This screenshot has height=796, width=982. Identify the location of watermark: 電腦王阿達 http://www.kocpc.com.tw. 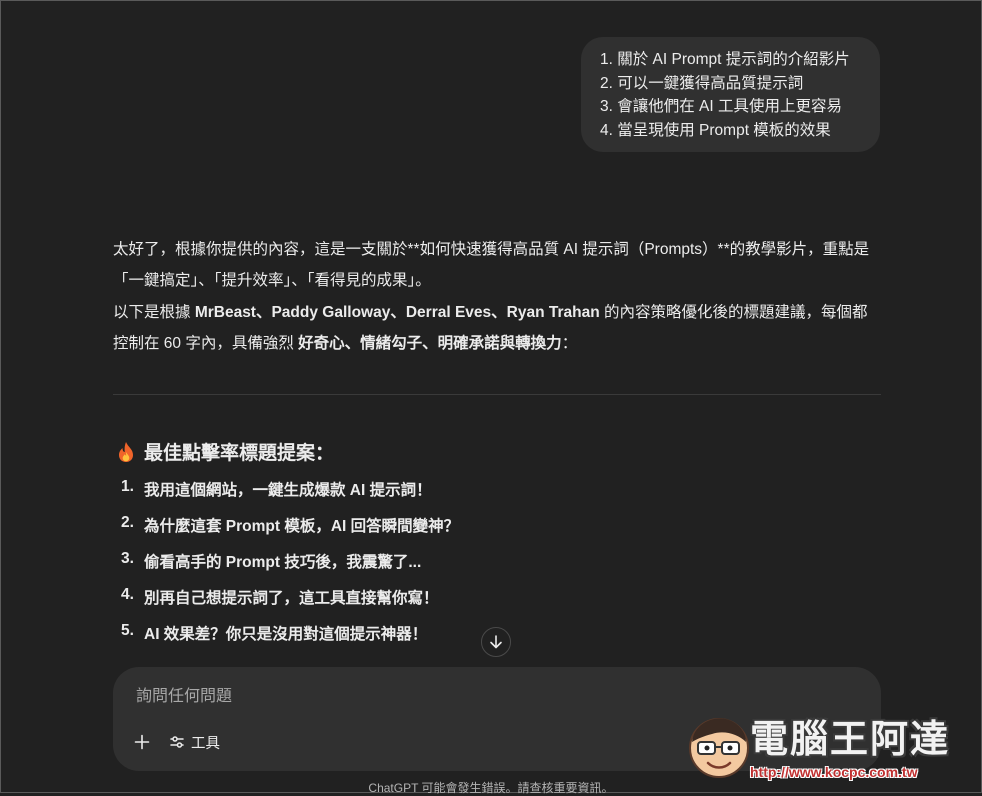
(832, 748).